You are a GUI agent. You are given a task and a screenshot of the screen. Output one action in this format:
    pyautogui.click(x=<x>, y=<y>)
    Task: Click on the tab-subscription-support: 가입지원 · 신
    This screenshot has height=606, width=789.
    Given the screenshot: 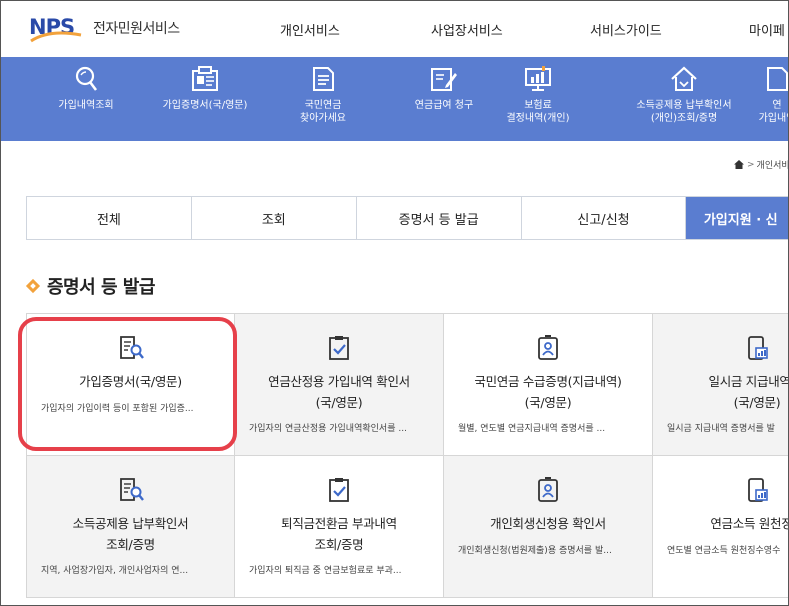 What is the action you would take?
    pyautogui.click(x=737, y=218)
    